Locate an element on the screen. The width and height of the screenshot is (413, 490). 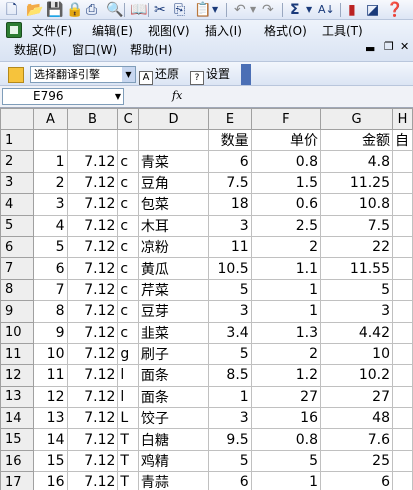
cell-f: 27 is located at coordinates (286, 397).